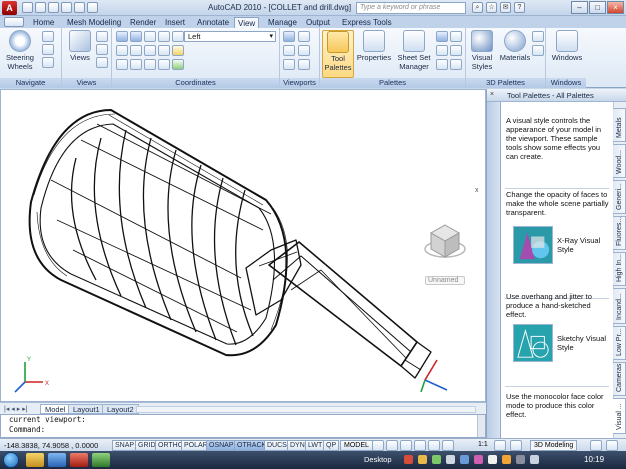 The height and width of the screenshot is (469, 626). I want to click on render-settings-icon, so click(538, 50).